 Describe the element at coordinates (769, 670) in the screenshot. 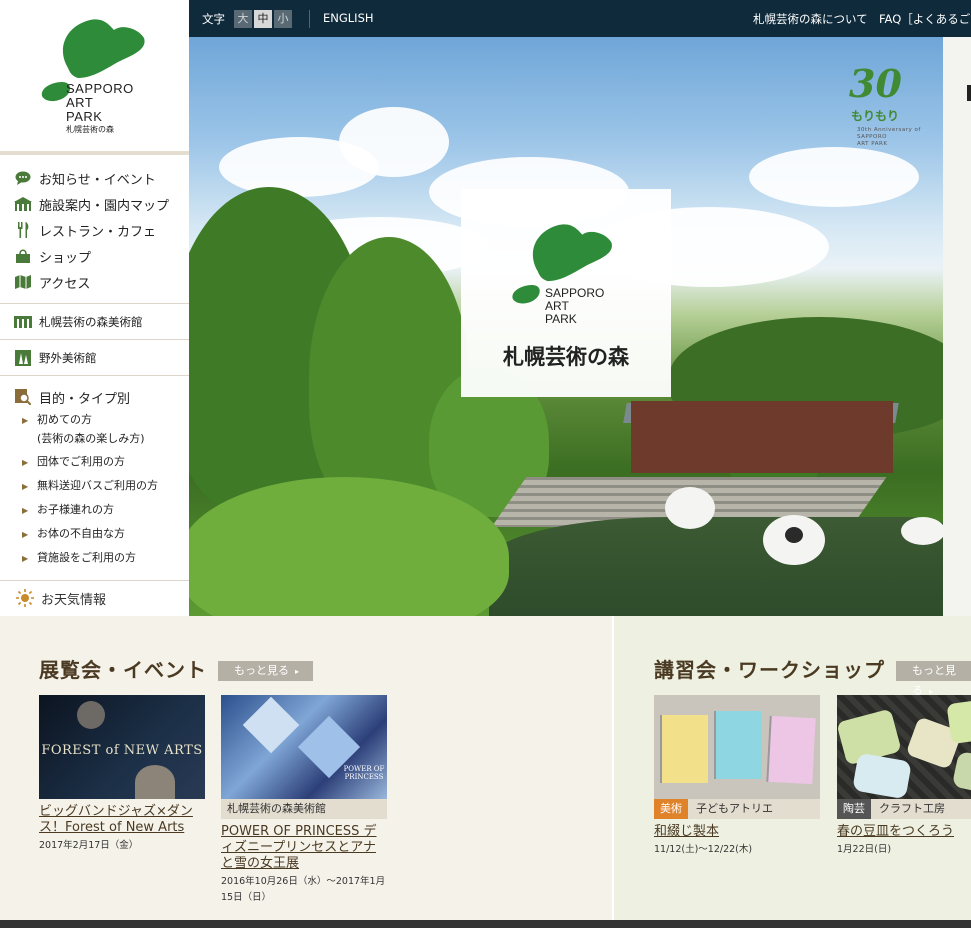

I see `workshops-title: 講習会・ワークショップ` at that location.